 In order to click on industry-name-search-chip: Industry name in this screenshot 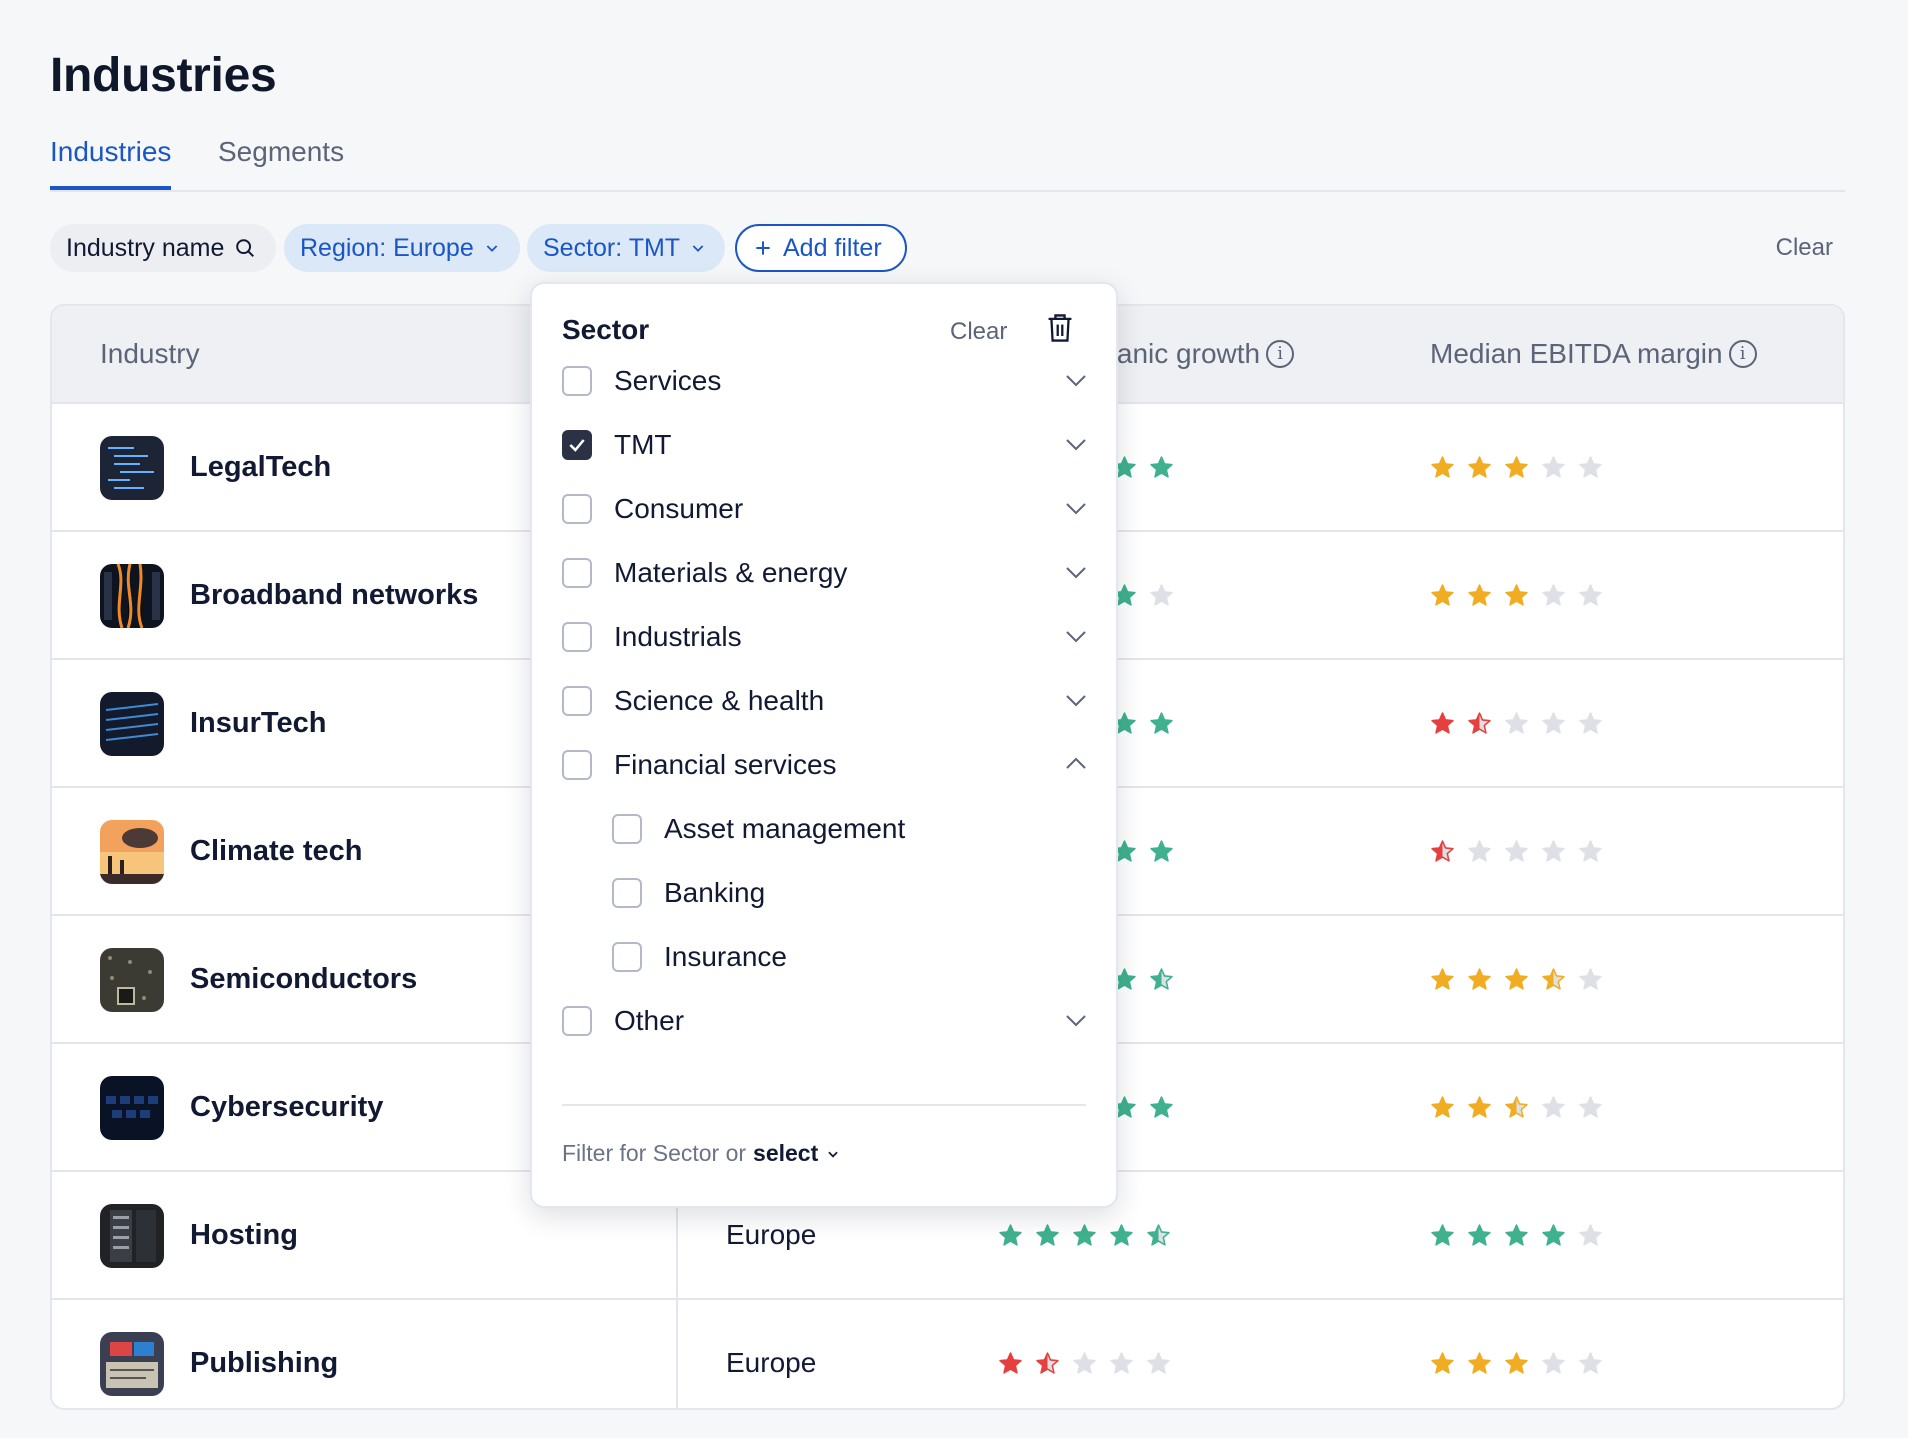, I will do `click(163, 248)`.